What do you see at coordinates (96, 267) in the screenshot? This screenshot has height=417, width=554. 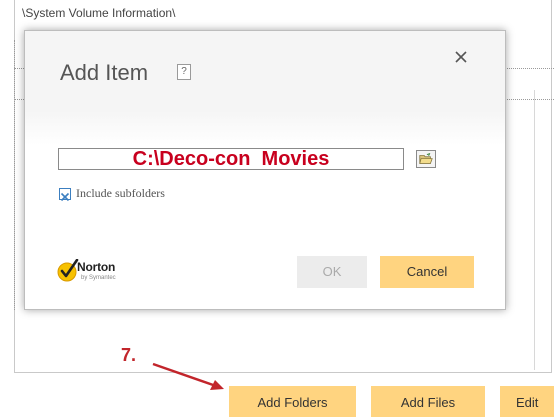 I see `norton-logo-text: Norton` at bounding box center [96, 267].